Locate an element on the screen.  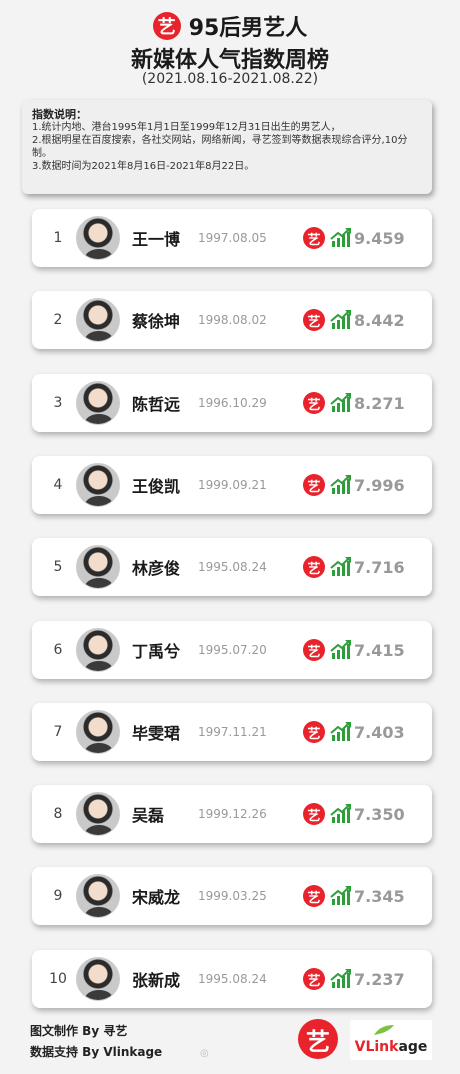
artist-name: 丁禹兮 is located at coordinates (156, 651).